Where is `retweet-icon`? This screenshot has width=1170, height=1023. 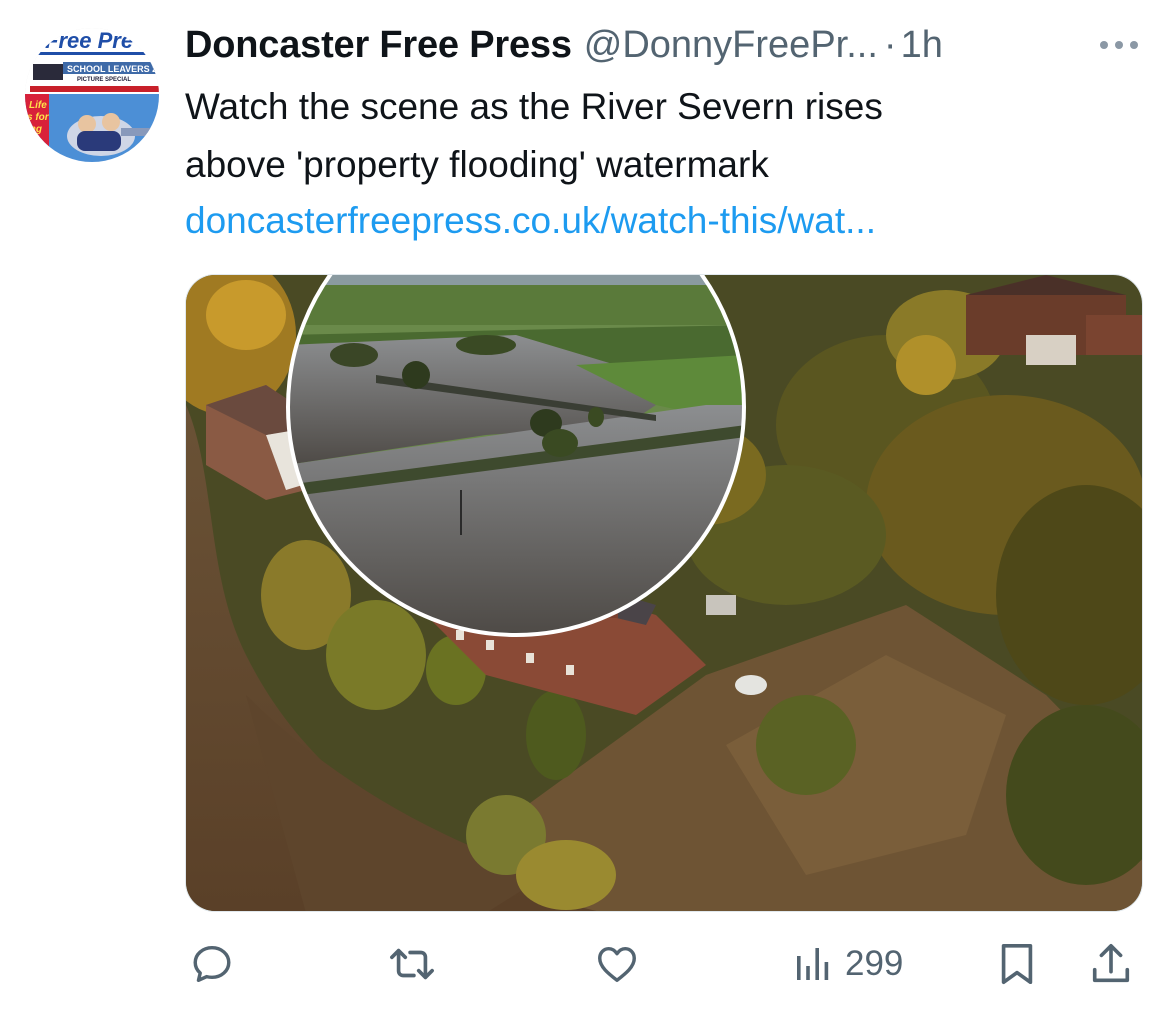 retweet-icon is located at coordinates (412, 964).